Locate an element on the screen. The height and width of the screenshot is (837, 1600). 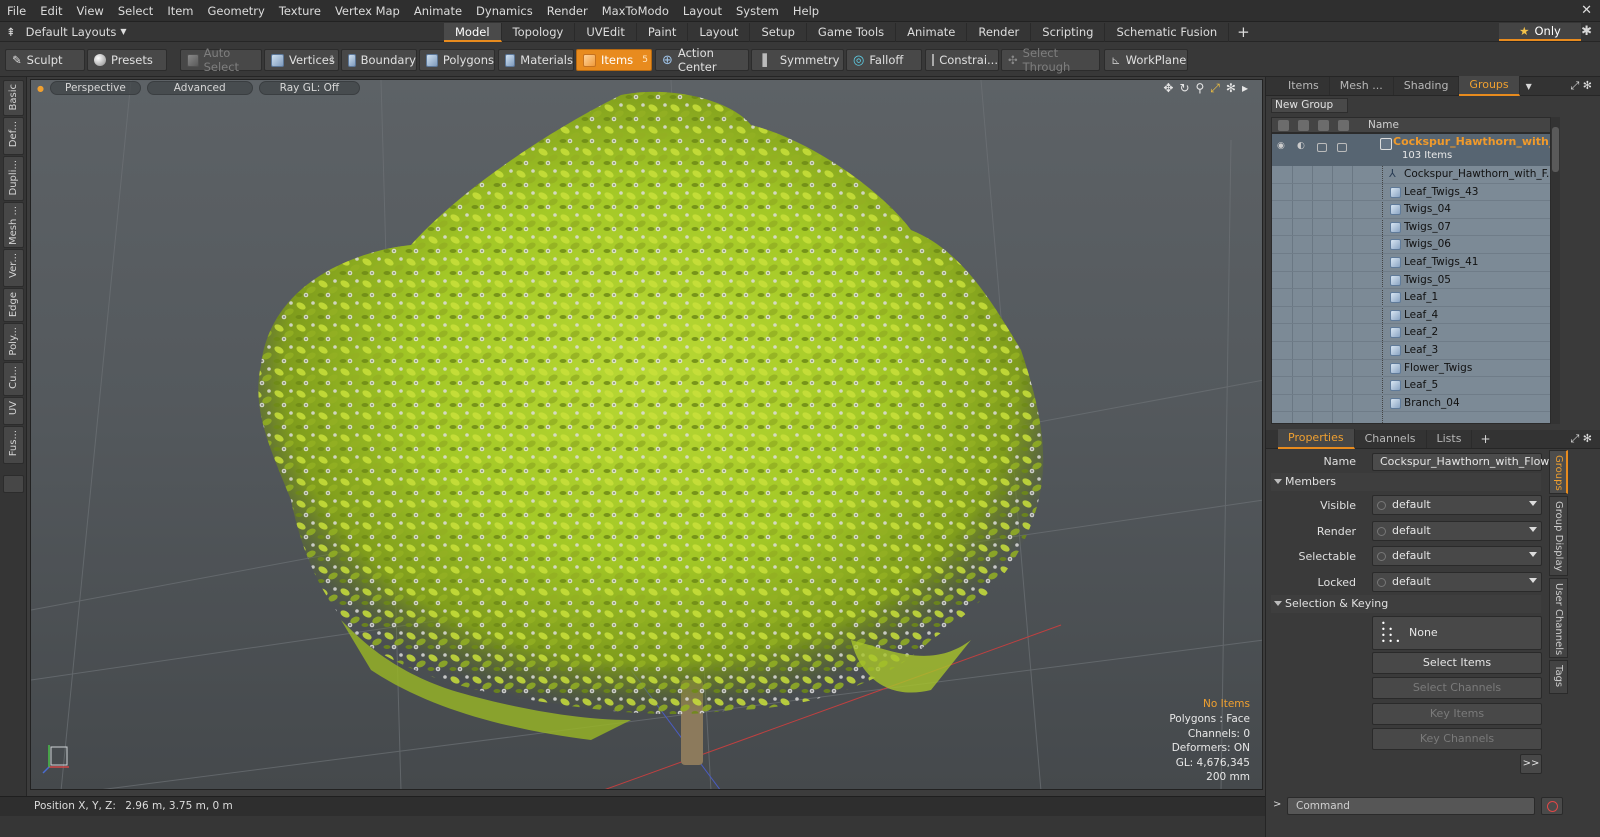
scrollbar-thumb is located at coordinates (1555, 149).